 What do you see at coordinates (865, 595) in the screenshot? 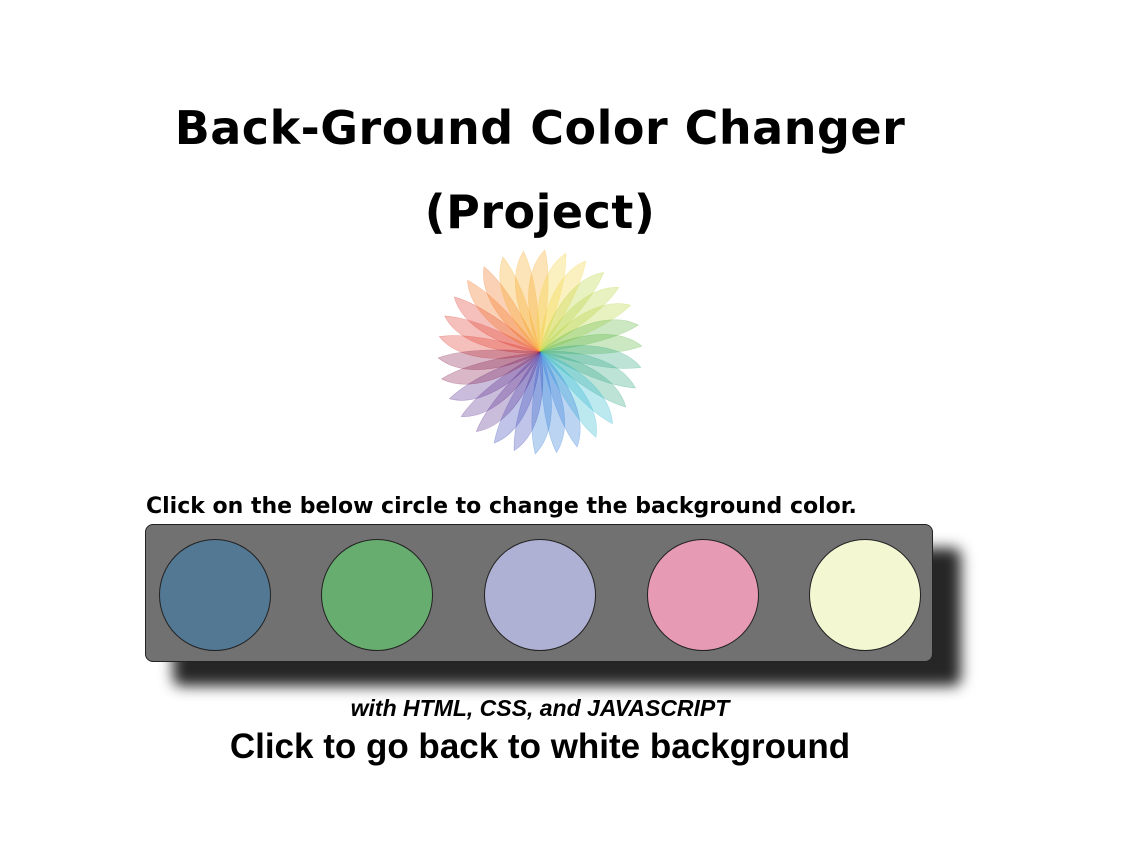
I see `color-swatch-cream` at bounding box center [865, 595].